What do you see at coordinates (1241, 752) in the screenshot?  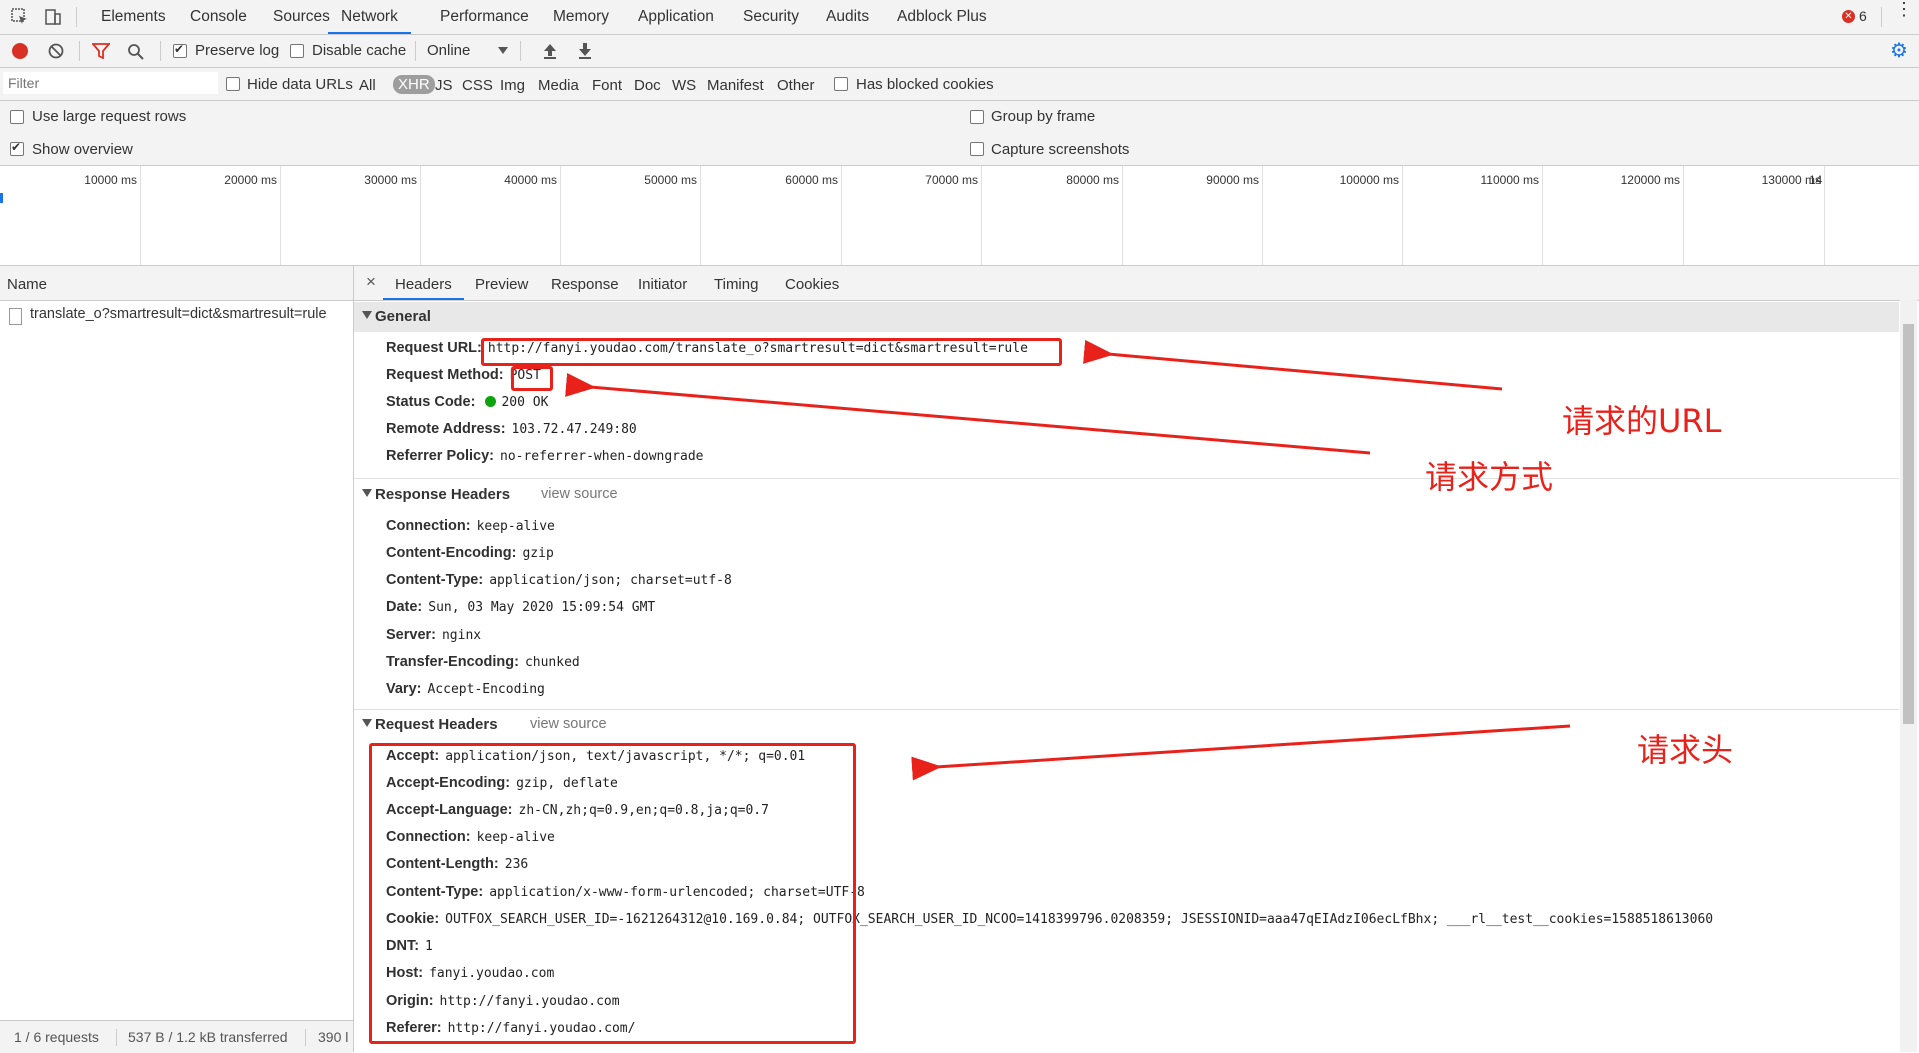 I see `headers-arrow` at bounding box center [1241, 752].